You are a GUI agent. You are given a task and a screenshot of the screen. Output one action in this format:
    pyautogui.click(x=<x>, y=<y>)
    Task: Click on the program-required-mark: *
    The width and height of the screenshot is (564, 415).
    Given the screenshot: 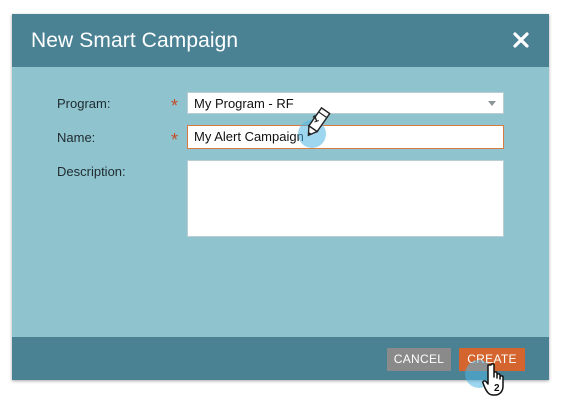 What is the action you would take?
    pyautogui.click(x=175, y=106)
    